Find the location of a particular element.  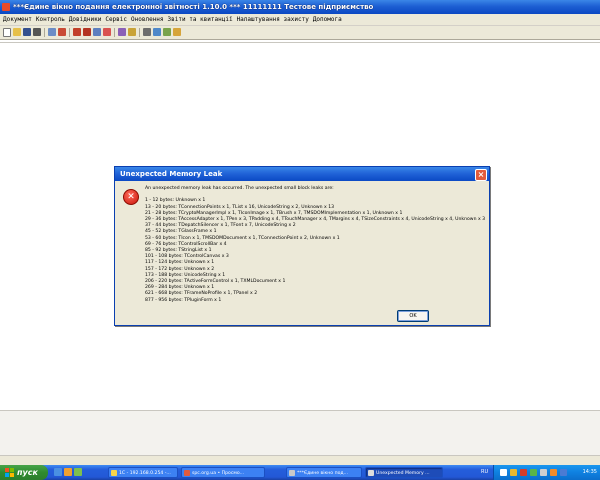

tray-network-icon is located at coordinates (503, 472).